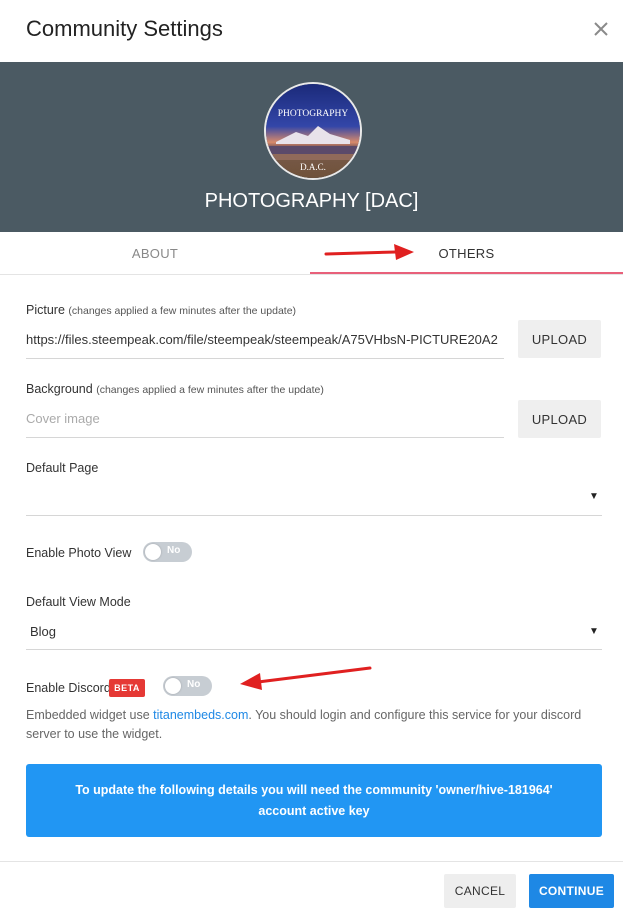 This screenshot has width=623, height=912. What do you see at coordinates (90, 715) in the screenshot?
I see `help-text-prefix: Embedded widget use` at bounding box center [90, 715].